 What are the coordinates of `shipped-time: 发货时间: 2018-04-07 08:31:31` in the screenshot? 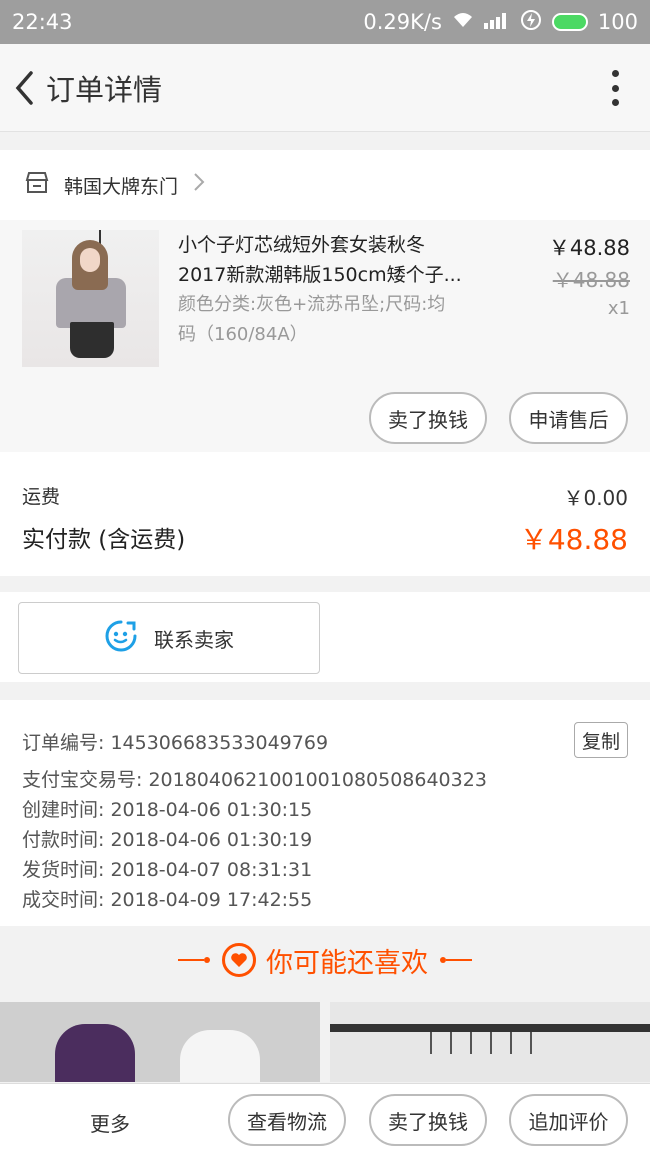 It's located at (167, 870).